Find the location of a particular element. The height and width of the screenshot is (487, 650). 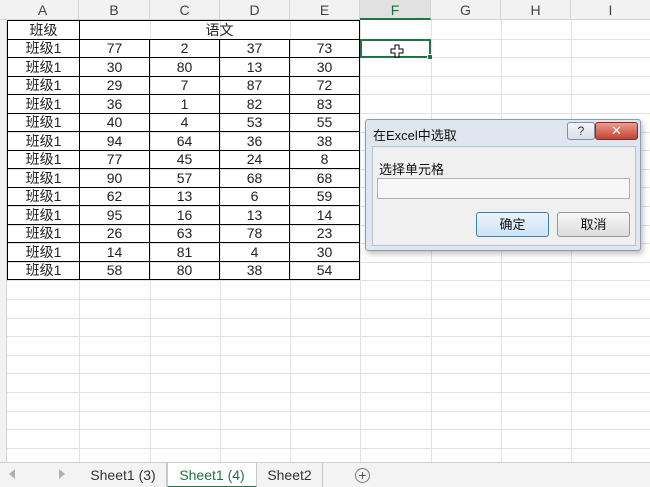

dialog-title: 在Excel中选取 is located at coordinates (415, 135).